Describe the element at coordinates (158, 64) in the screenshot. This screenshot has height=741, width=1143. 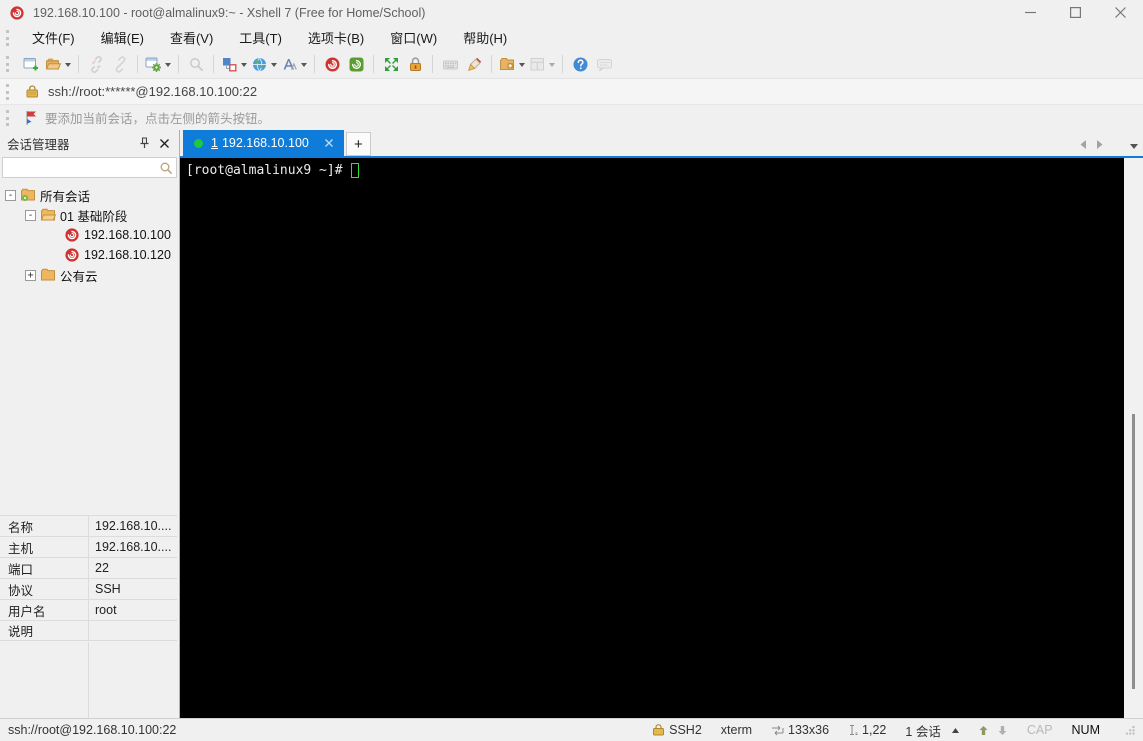
I see `session-properties-button` at that location.